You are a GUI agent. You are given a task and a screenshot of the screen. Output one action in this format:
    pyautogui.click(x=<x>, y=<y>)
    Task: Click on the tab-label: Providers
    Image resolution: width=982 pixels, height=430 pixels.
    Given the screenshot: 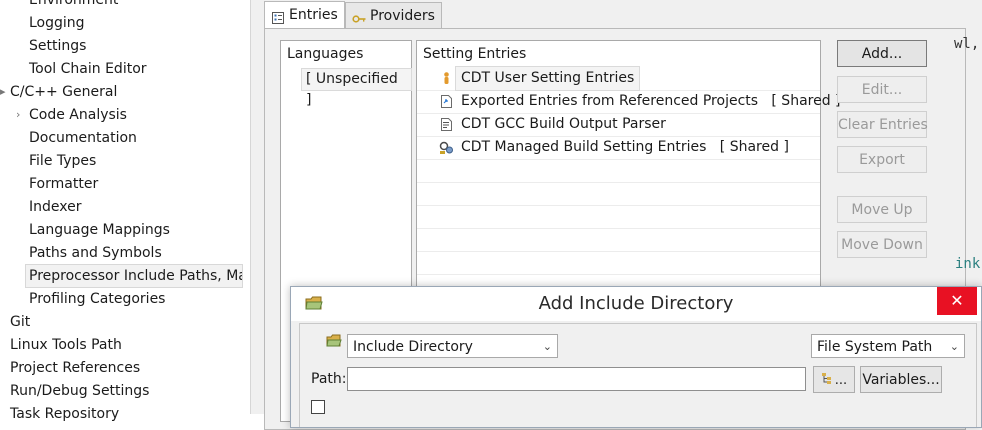 What is the action you would take?
    pyautogui.click(x=402, y=16)
    